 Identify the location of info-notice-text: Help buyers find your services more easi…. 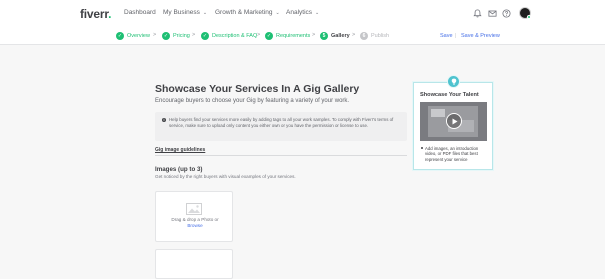
(281, 122).